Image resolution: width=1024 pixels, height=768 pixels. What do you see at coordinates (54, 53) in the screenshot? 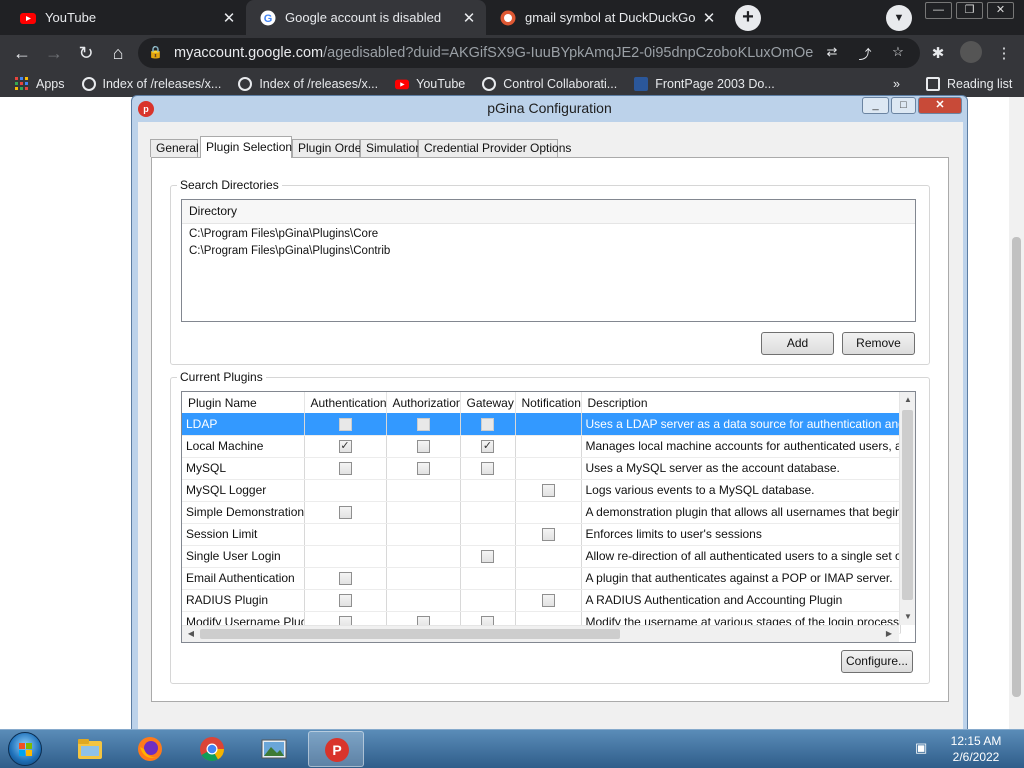
I see `forward-arrow-icon: →` at bounding box center [54, 53].